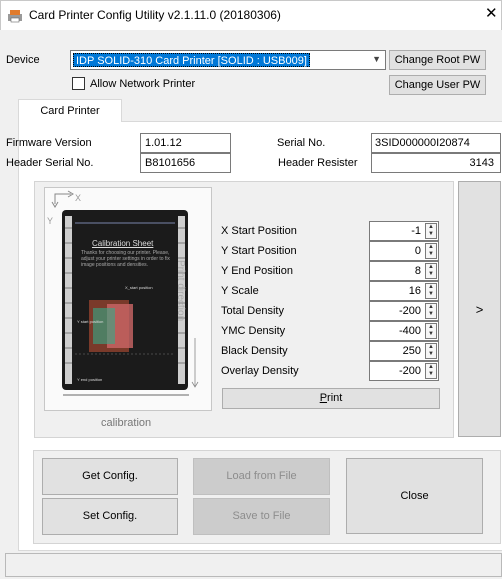 The width and height of the screenshot is (502, 579). I want to click on spinner-value: -400, so click(409, 331).